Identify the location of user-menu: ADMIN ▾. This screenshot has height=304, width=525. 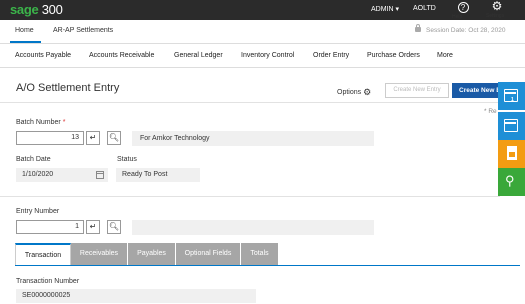
(385, 9).